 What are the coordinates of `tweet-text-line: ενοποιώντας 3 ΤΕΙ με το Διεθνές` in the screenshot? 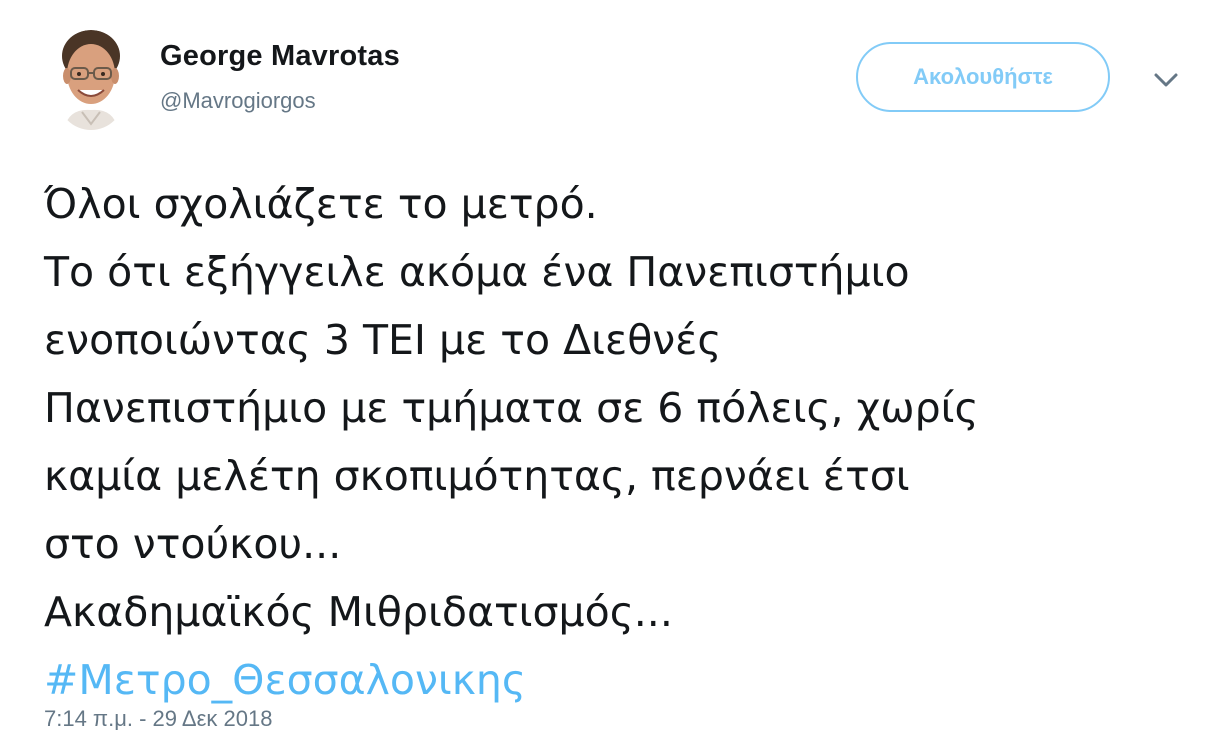 It's located at (383, 340).